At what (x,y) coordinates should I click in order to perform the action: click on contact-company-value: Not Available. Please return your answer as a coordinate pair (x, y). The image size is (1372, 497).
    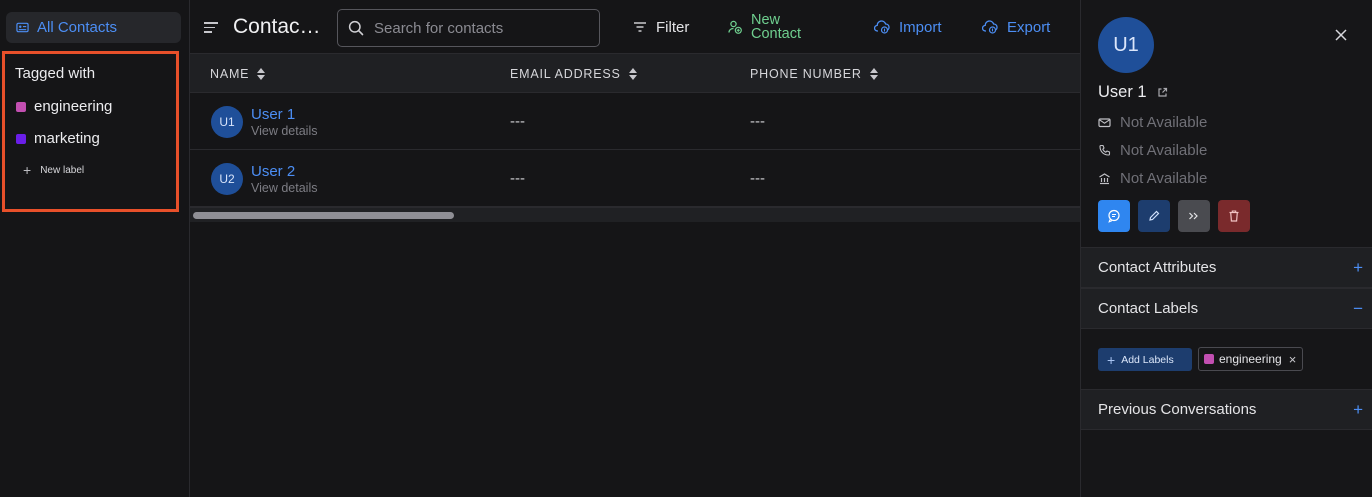
    Looking at the image, I should click on (1164, 178).